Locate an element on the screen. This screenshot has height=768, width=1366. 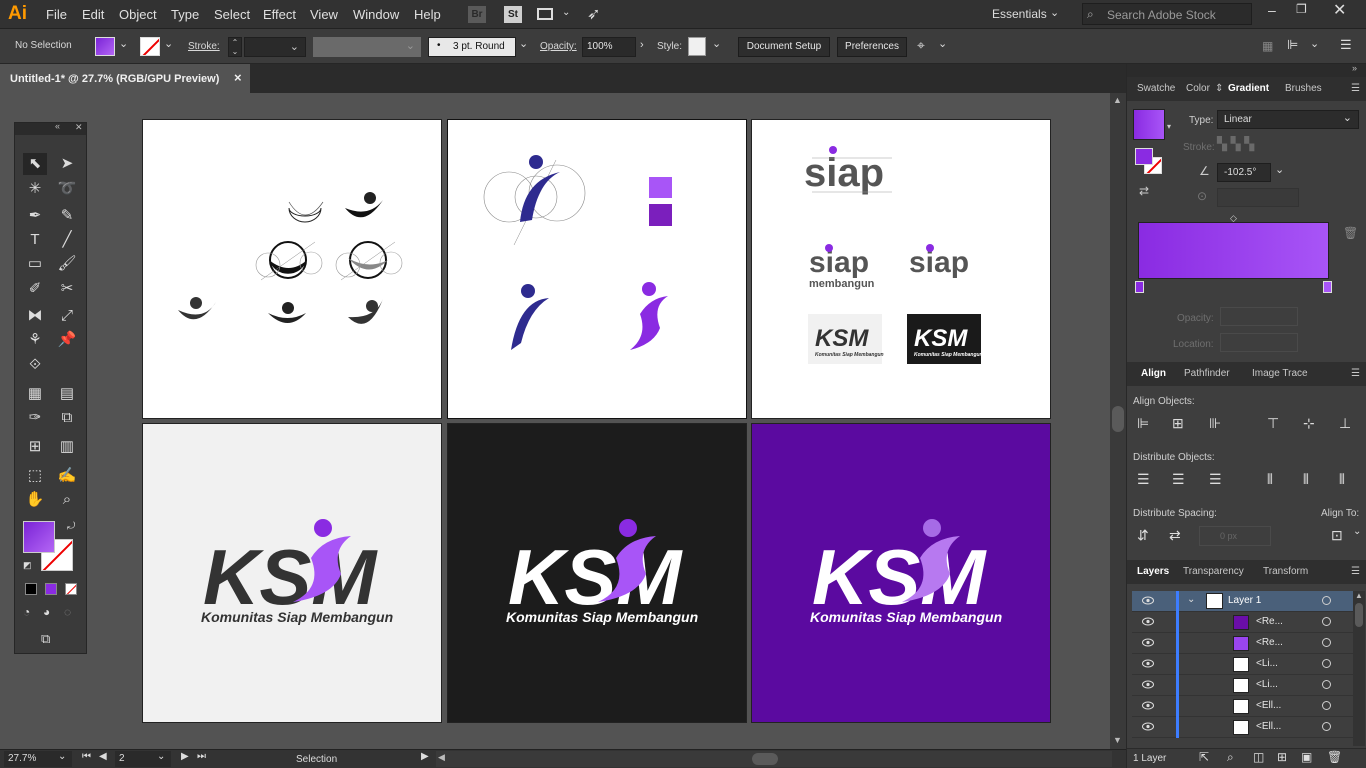
gradient-mode-button is located at coordinates (51, 589).